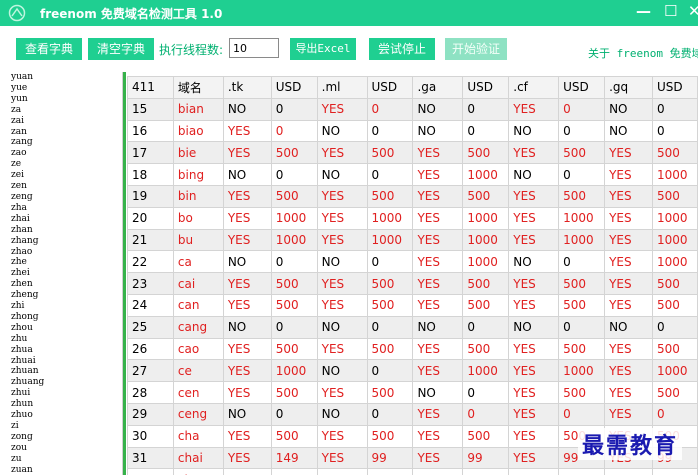 The width and height of the screenshot is (698, 475). I want to click on dictionary-item: yun, so click(61, 99).